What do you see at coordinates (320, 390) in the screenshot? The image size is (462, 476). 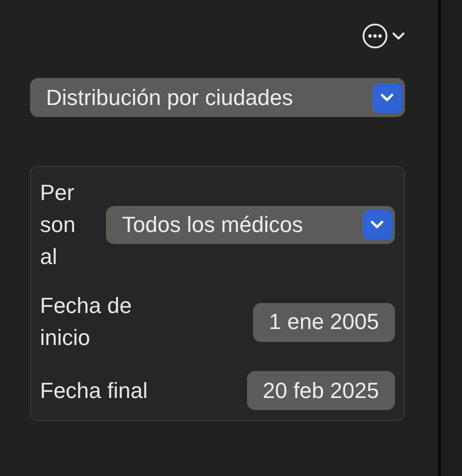 I see `date-button: 20 feb 2025` at bounding box center [320, 390].